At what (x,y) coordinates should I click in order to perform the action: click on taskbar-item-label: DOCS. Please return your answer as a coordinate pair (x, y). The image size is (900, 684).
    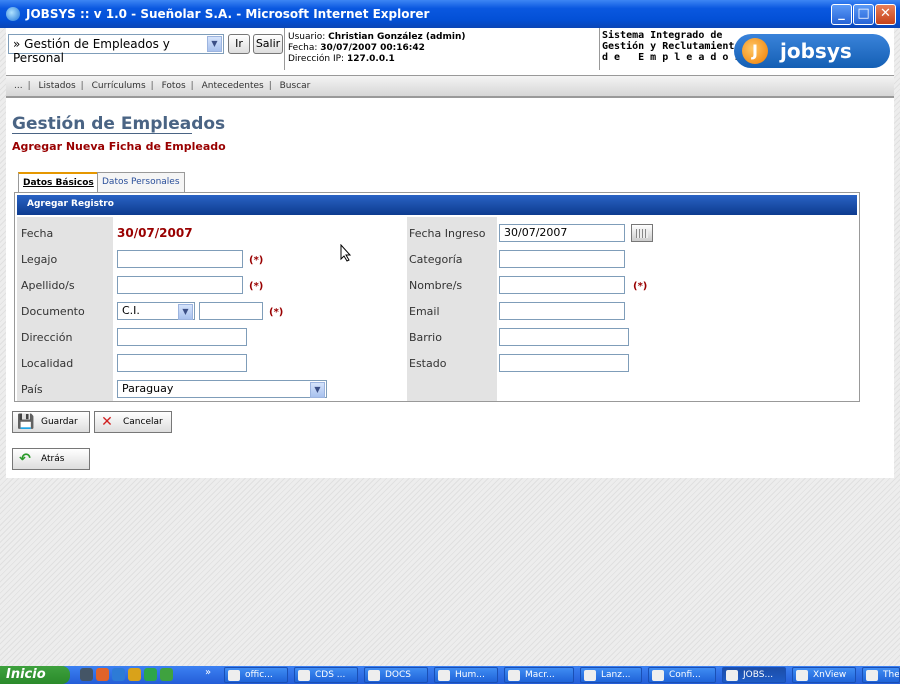
    Looking at the image, I should click on (398, 675).